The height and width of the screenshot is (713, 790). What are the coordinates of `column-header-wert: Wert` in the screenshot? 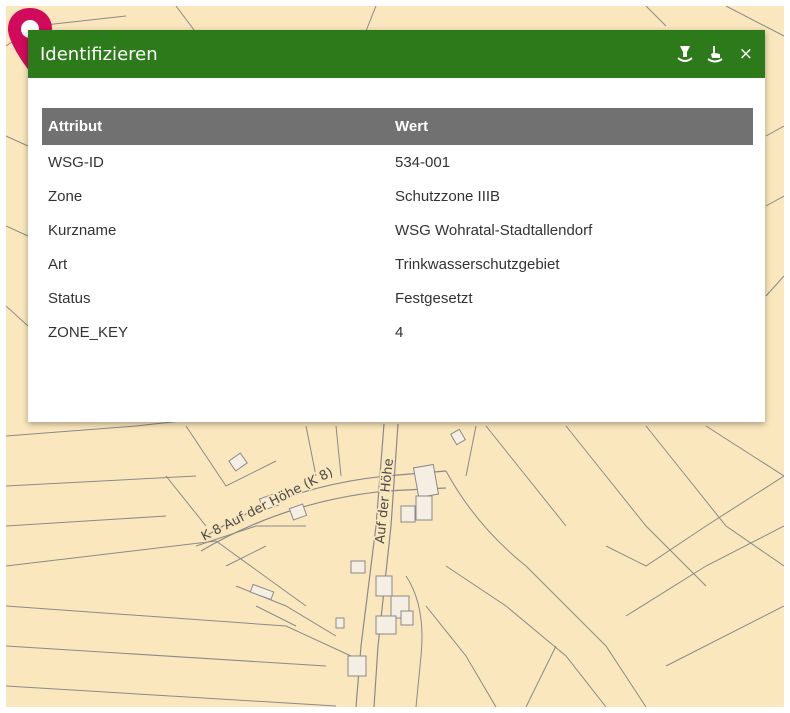 It's located at (571, 126).